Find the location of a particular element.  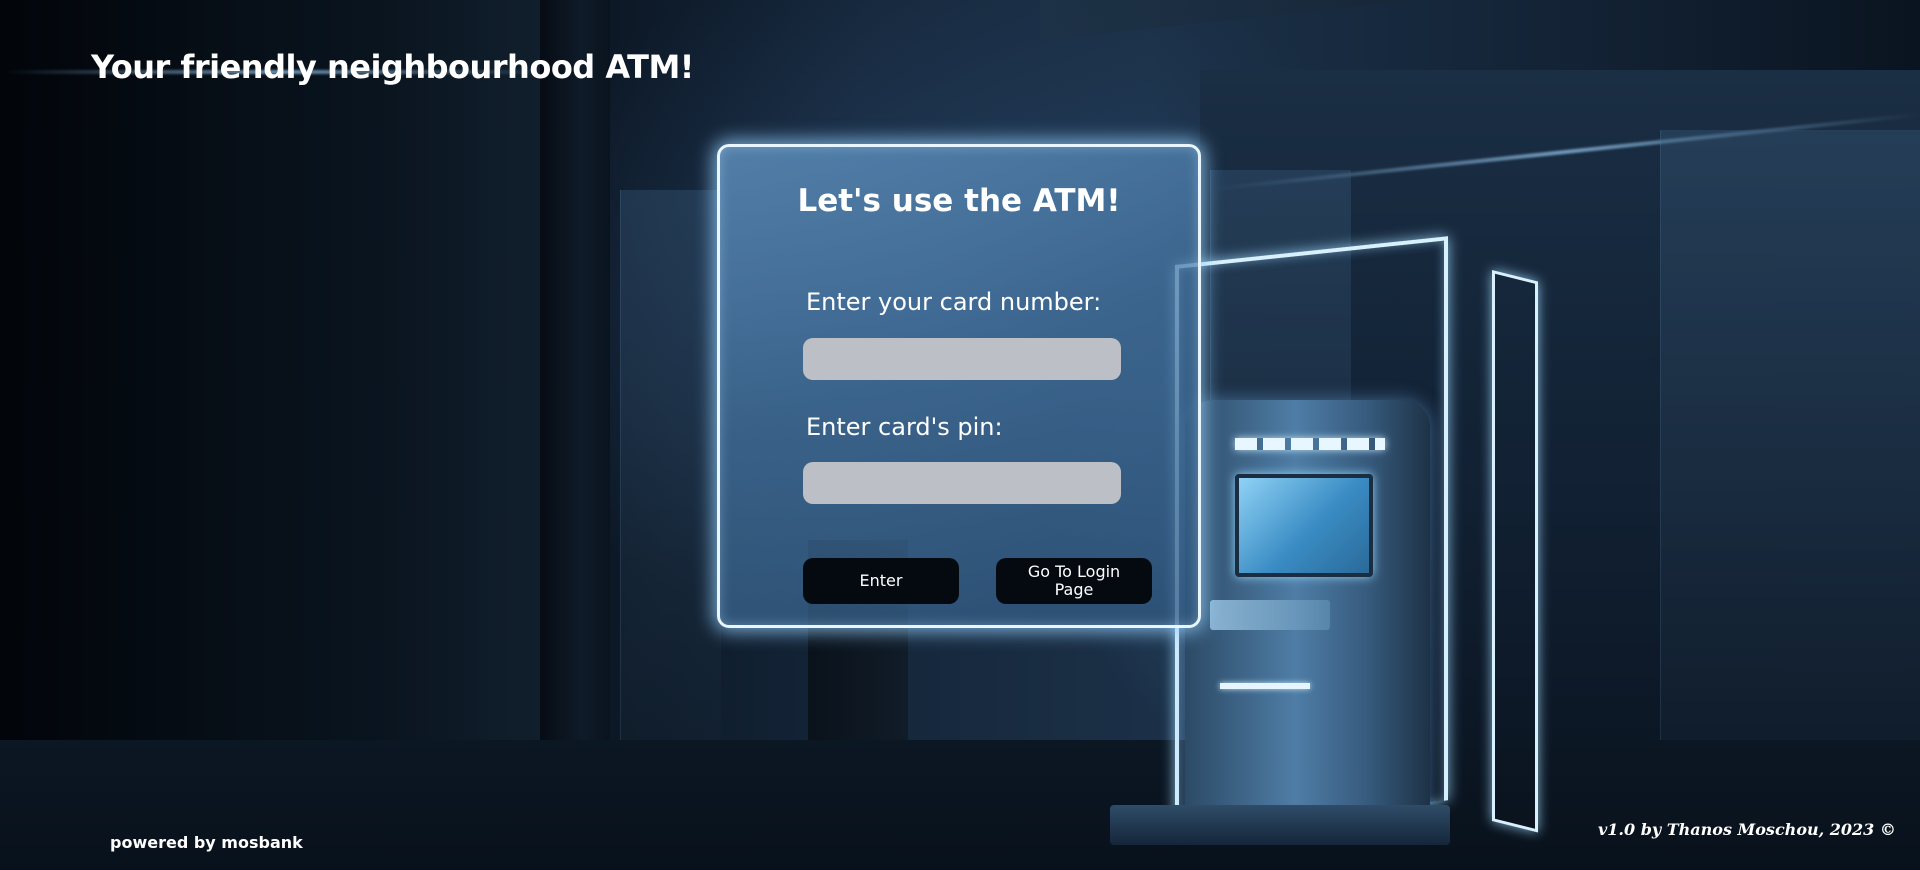

card-number-label: Enter your card number: is located at coordinates (954, 302).